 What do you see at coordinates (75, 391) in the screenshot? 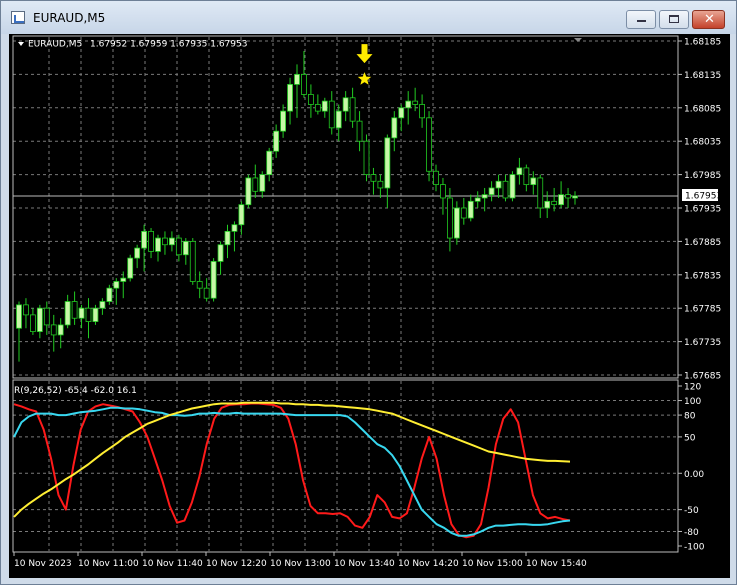
I see `indicator-label: R(9,26,52) -65.4 -62.0 16.1` at bounding box center [75, 391].